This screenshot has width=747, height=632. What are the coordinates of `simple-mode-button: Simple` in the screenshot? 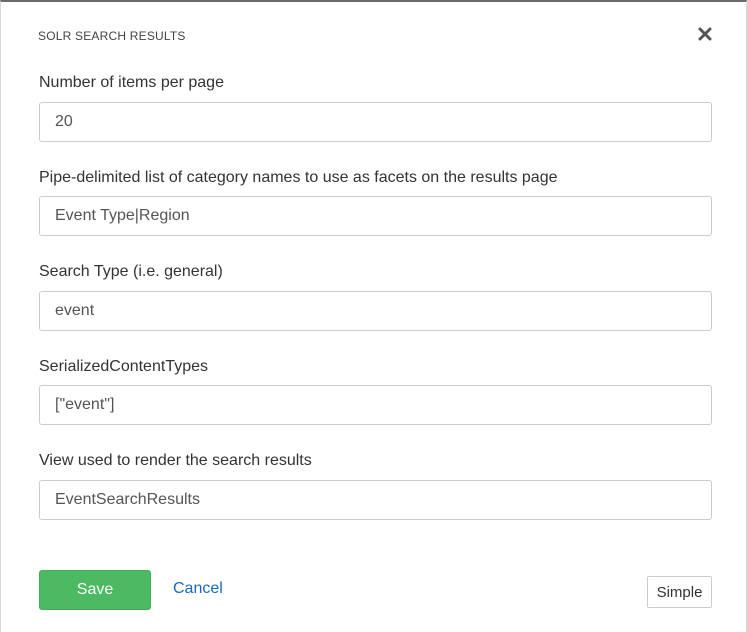 It's located at (679, 592).